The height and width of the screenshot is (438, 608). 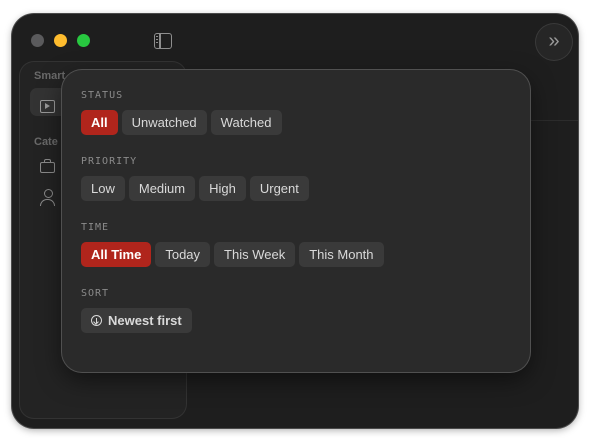 What do you see at coordinates (37, 40) in the screenshot?
I see `close-window-button` at bounding box center [37, 40].